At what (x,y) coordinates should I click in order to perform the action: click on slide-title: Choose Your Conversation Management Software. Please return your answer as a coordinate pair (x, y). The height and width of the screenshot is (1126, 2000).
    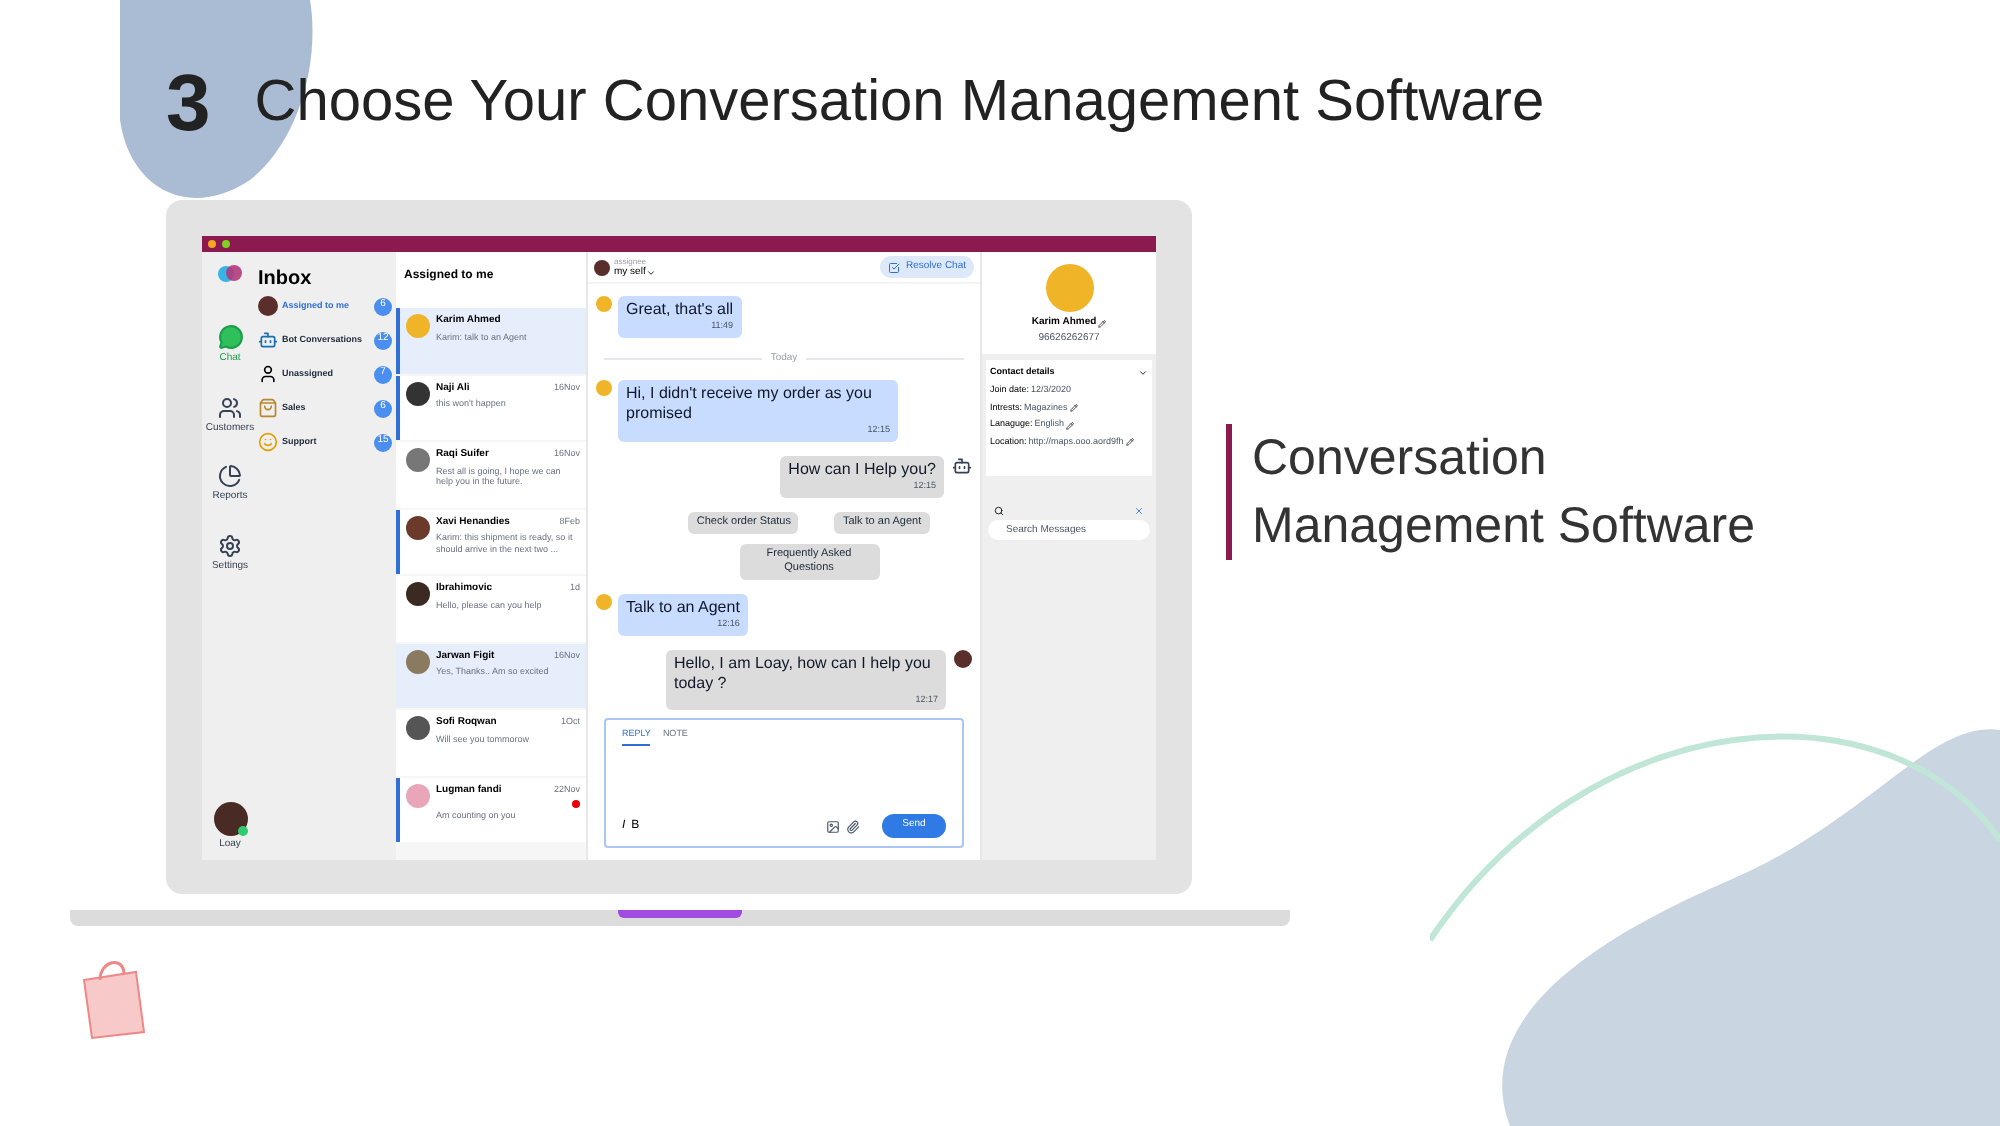
    Looking at the image, I should click on (899, 103).